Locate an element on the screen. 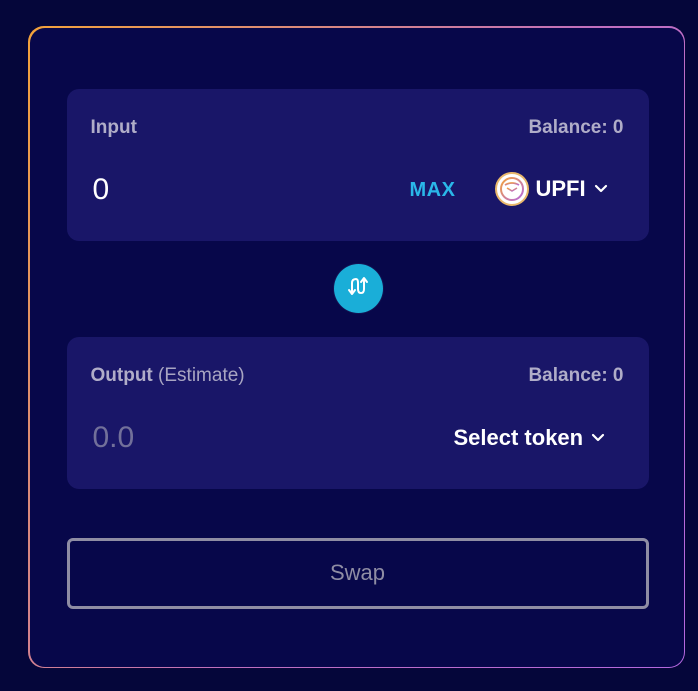 The width and height of the screenshot is (698, 691). output-amount-field: 0.0 is located at coordinates (223, 438).